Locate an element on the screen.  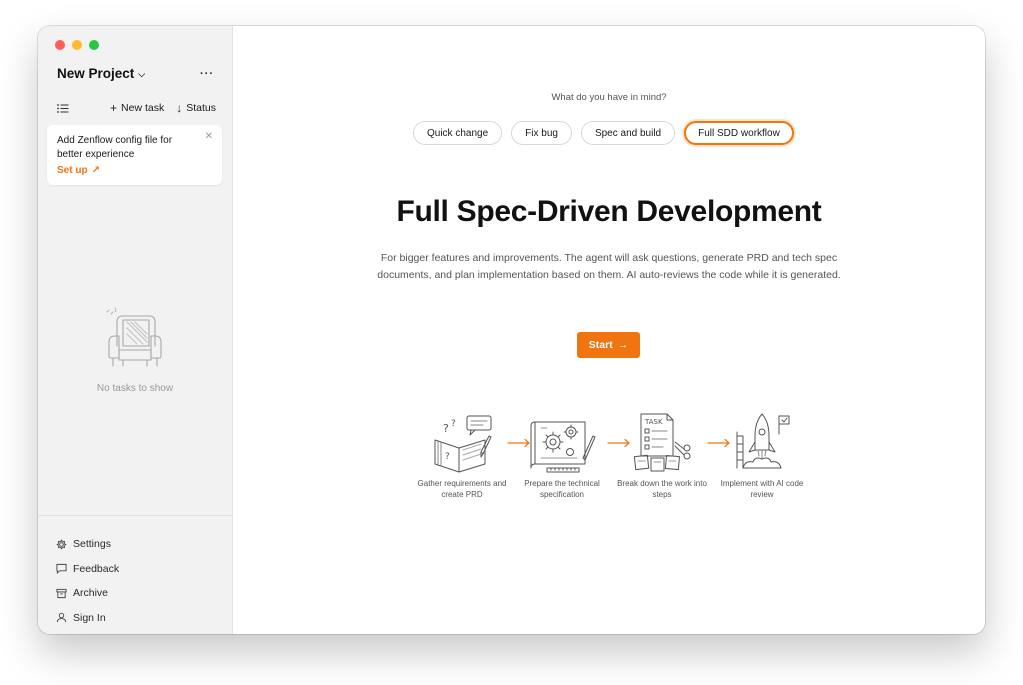
list-view-icon is located at coordinates (63, 108).